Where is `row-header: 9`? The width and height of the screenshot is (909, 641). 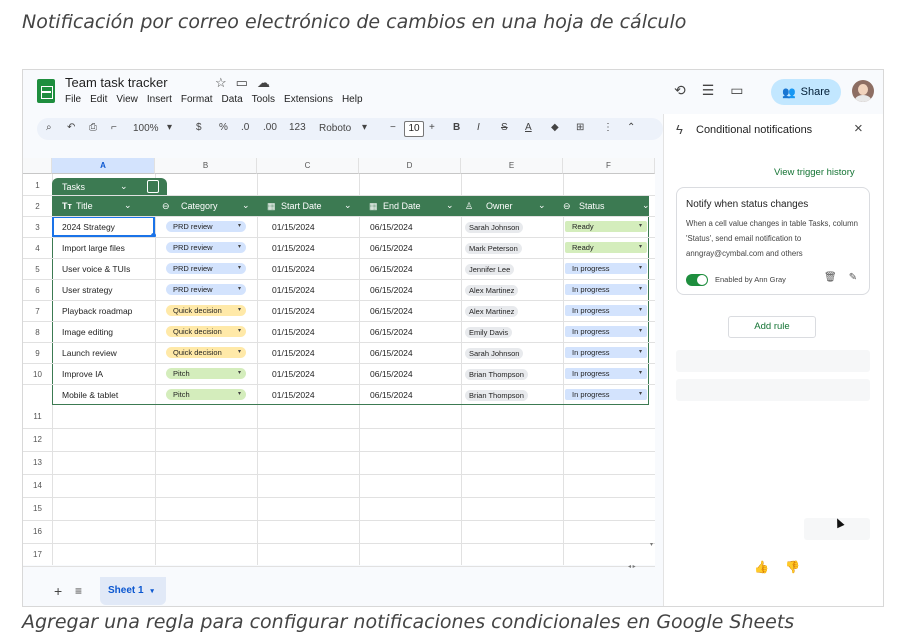 row-header: 9 is located at coordinates (37, 353).